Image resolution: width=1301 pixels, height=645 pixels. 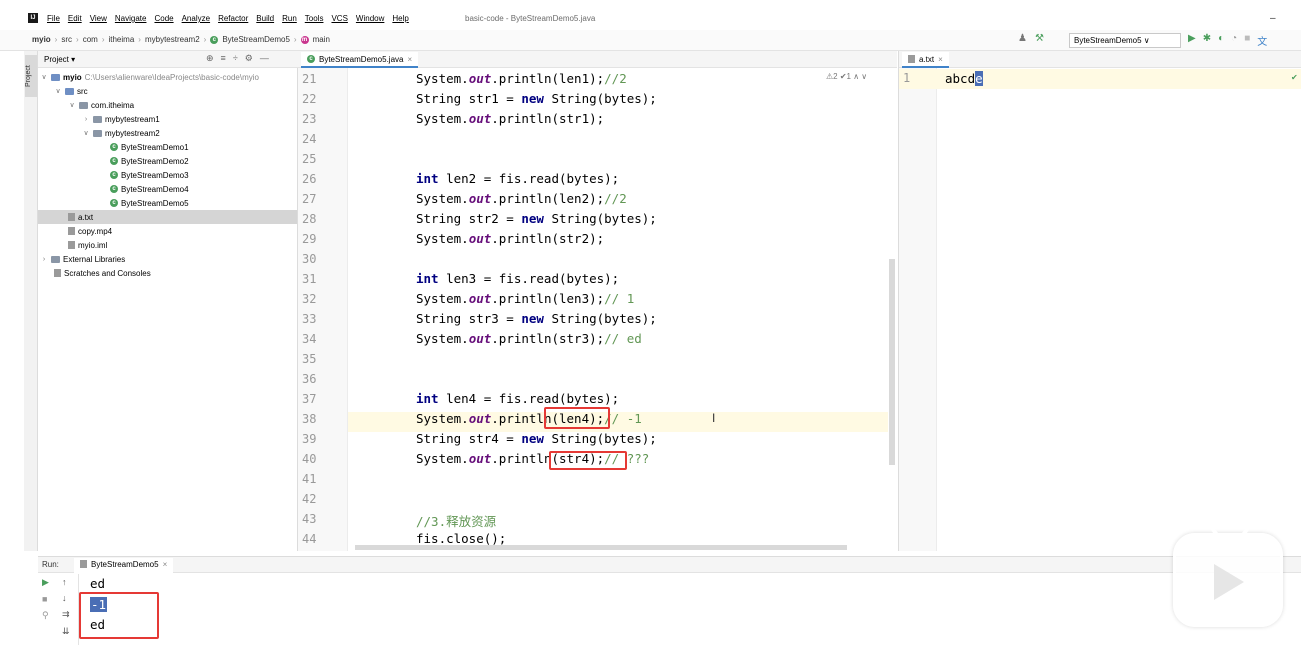 I want to click on tree-item-package: ∨ com.itheima, so click(x=101, y=105).